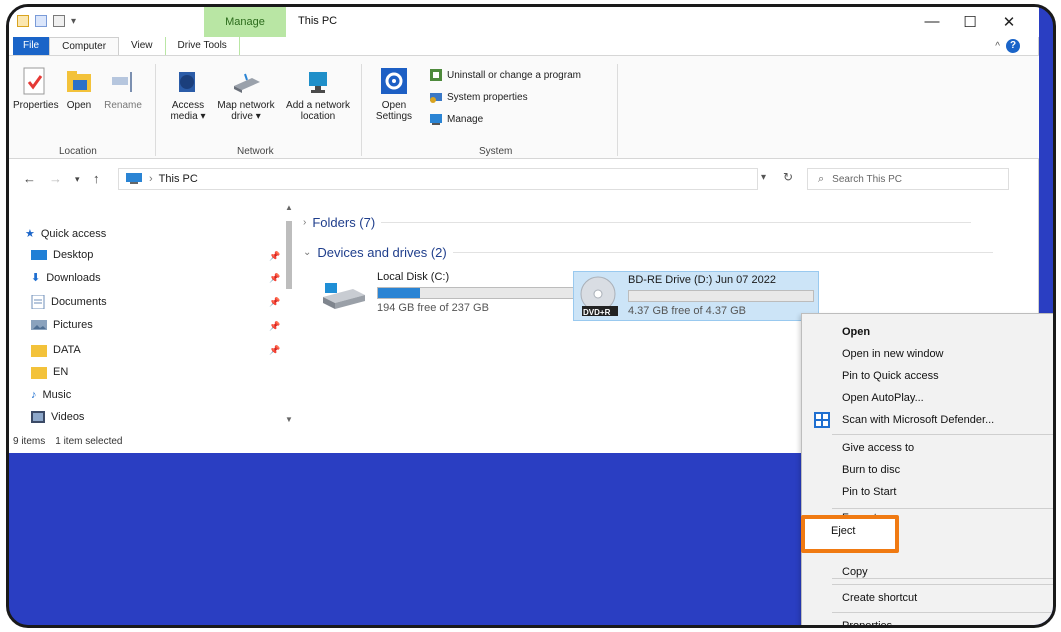 The height and width of the screenshot is (632, 1061). Describe the element at coordinates (867, 179) in the screenshot. I see `search-placeholder: Search This PC` at that location.